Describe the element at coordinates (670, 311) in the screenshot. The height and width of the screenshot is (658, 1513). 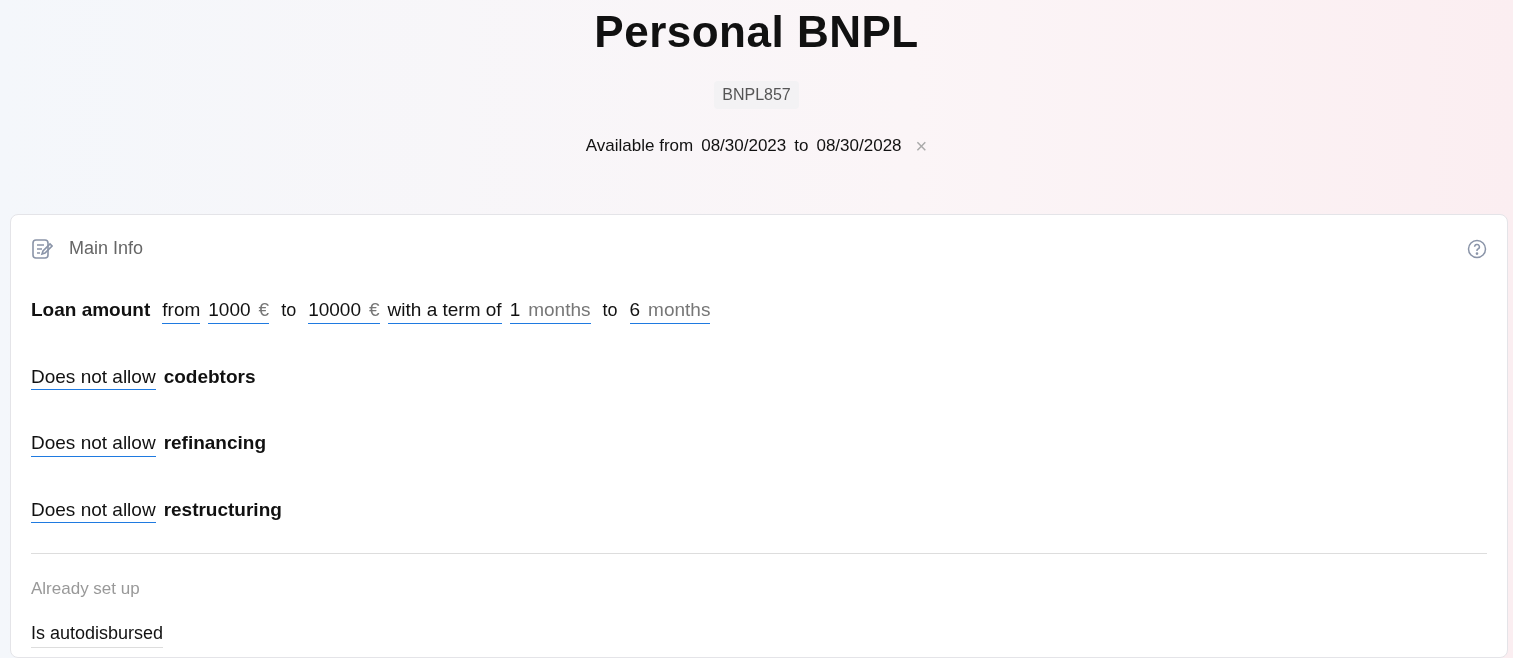
I see `value-field: 6 months` at that location.